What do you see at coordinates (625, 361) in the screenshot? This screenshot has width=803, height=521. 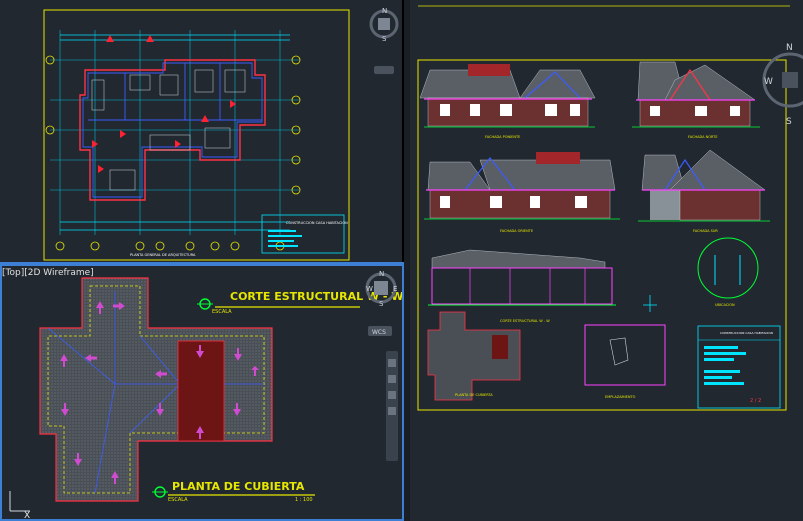 I see `site-plan: EMPLAZAMIENTO` at bounding box center [625, 361].